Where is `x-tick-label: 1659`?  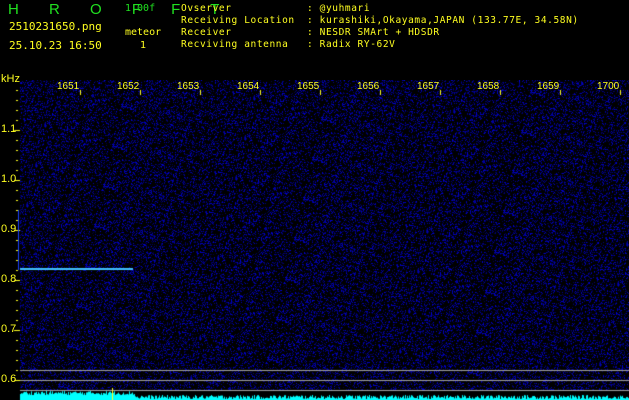
x-tick-label: 1659 is located at coordinates (548, 86).